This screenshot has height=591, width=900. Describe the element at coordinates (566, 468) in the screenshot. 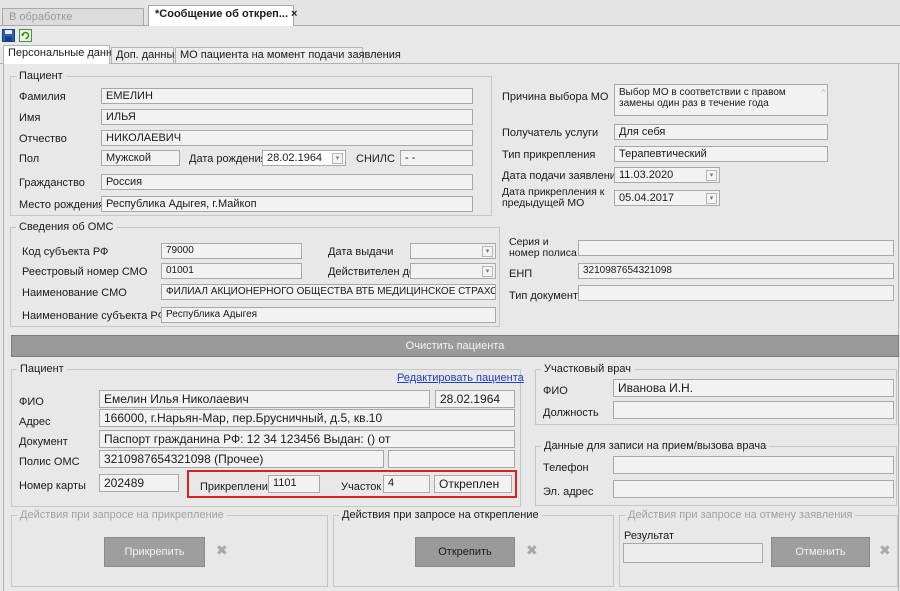

I see `phone-label: Телефон` at that location.